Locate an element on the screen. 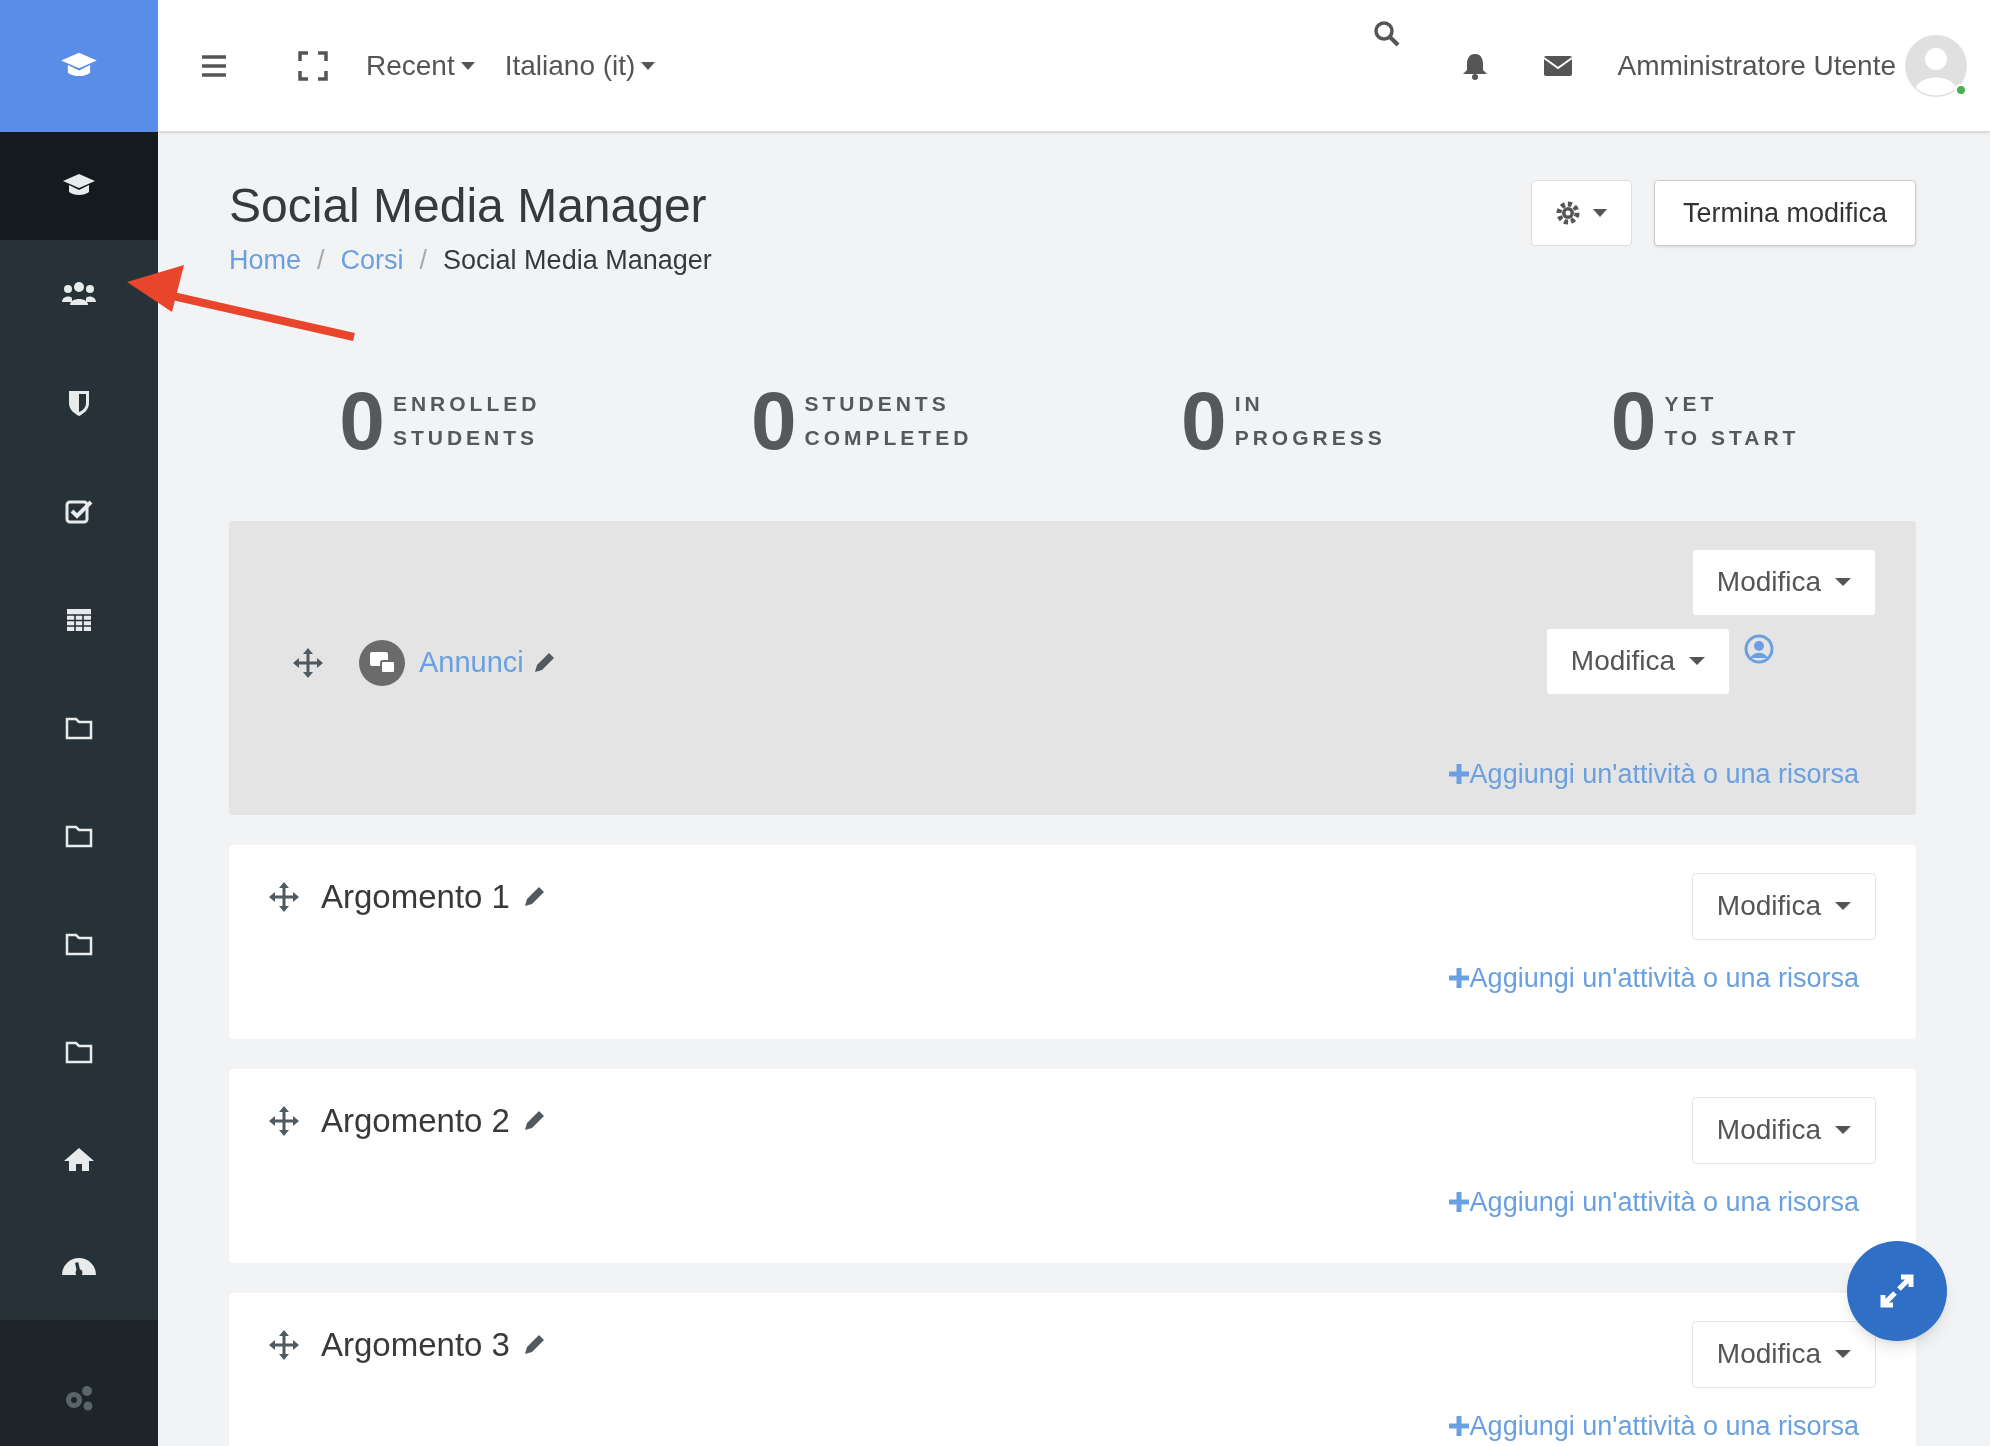  user-name: Amministratore Utente is located at coordinates (1756, 65).